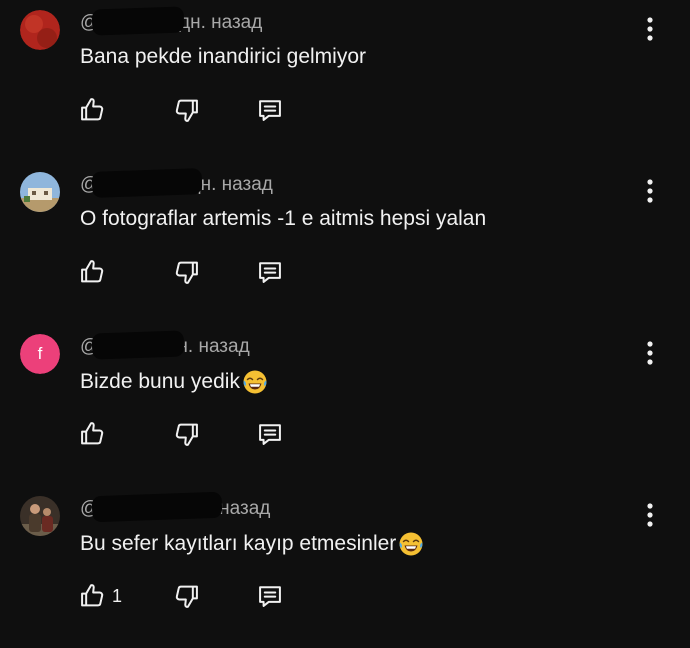 This screenshot has width=690, height=648. I want to click on comment-text: Bizde bunu yedik, so click(174, 382).